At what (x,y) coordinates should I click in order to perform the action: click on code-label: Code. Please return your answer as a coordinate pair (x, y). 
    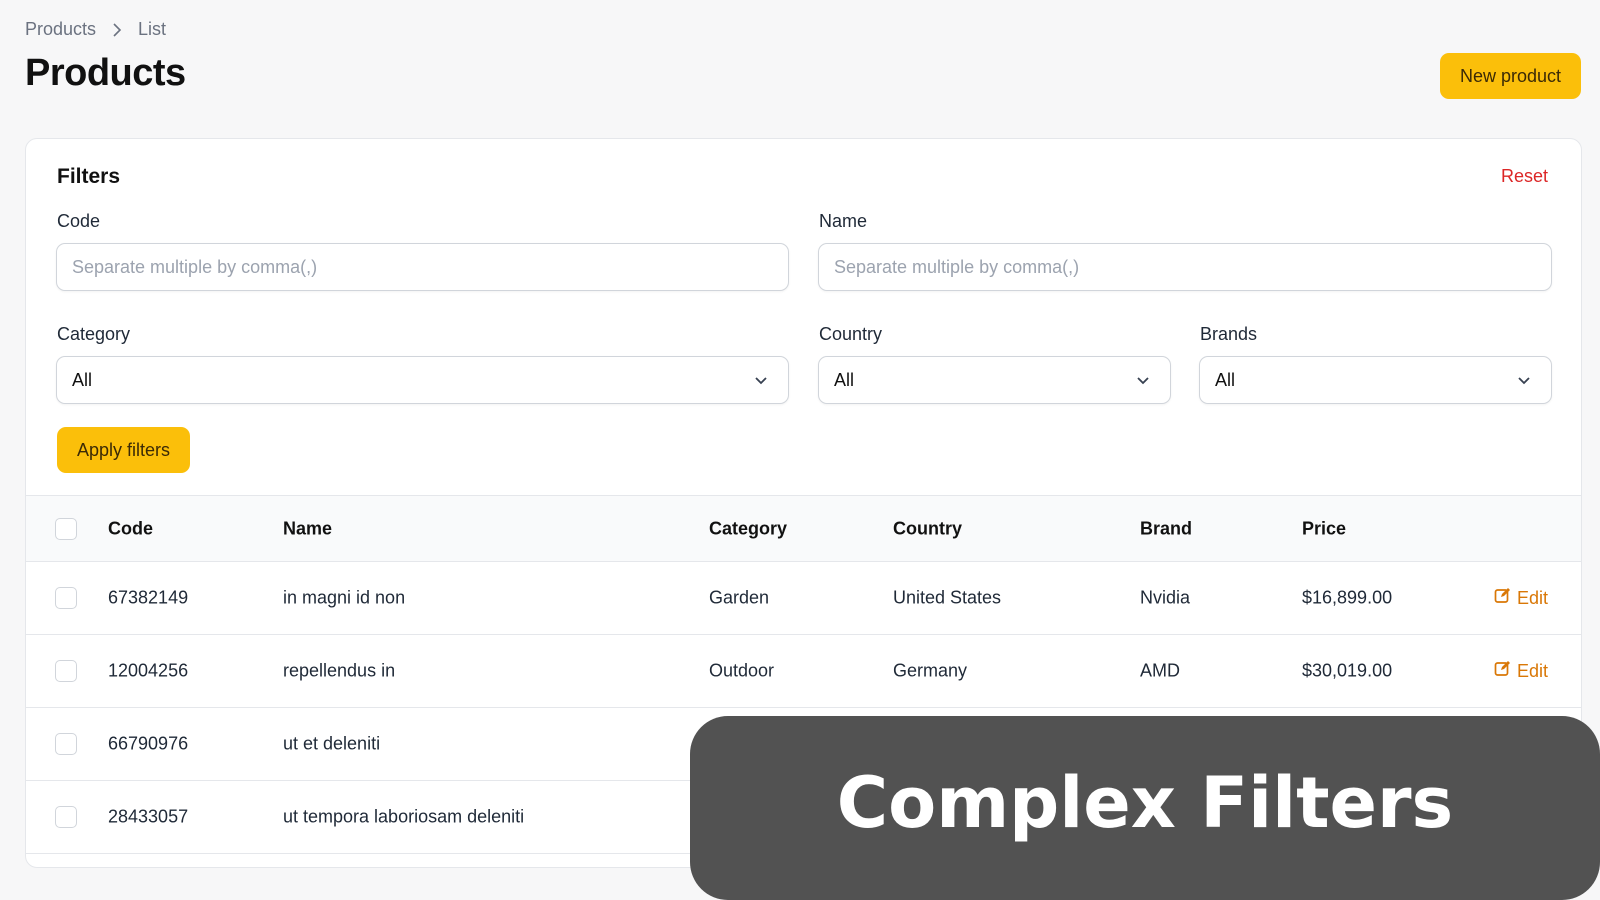
    Looking at the image, I should click on (79, 221).